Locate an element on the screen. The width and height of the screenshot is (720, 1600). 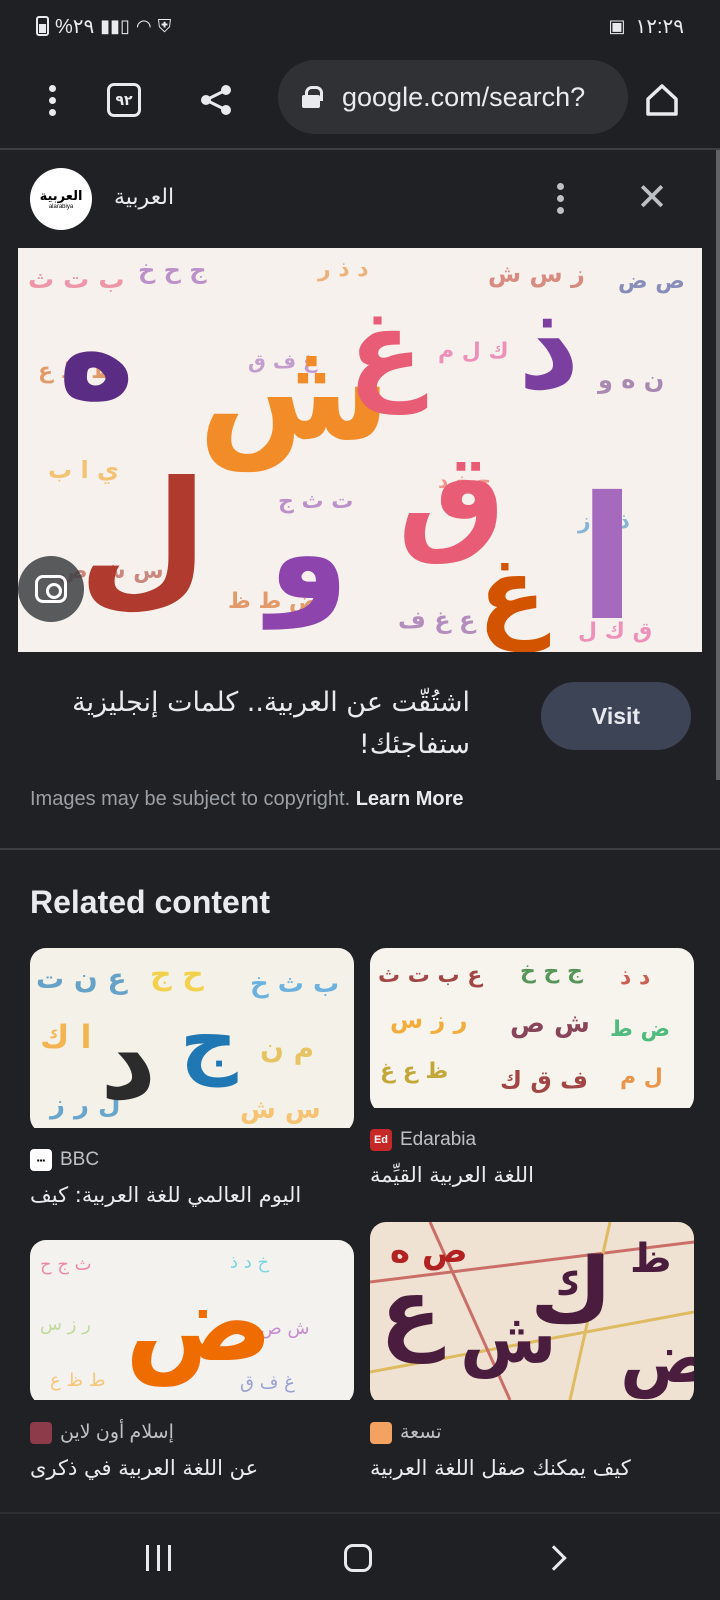
svg-text: ط ظ ع is located at coordinates (77, 1380).